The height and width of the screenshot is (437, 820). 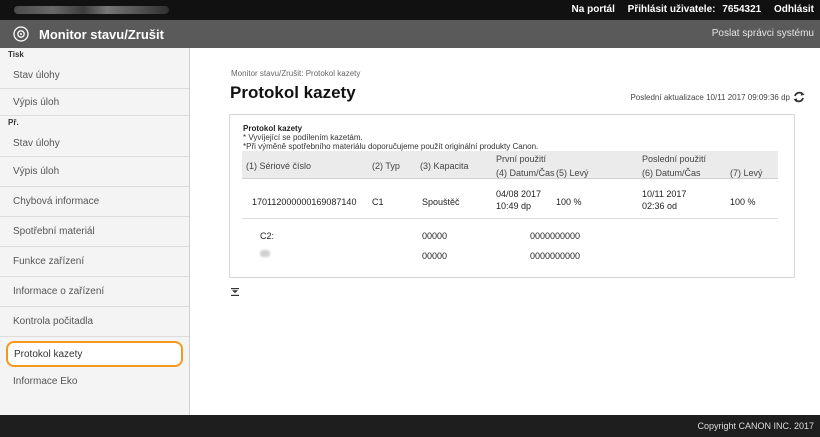 What do you see at coordinates (386, 166) in the screenshot?
I see `col-type: (2) Typ` at bounding box center [386, 166].